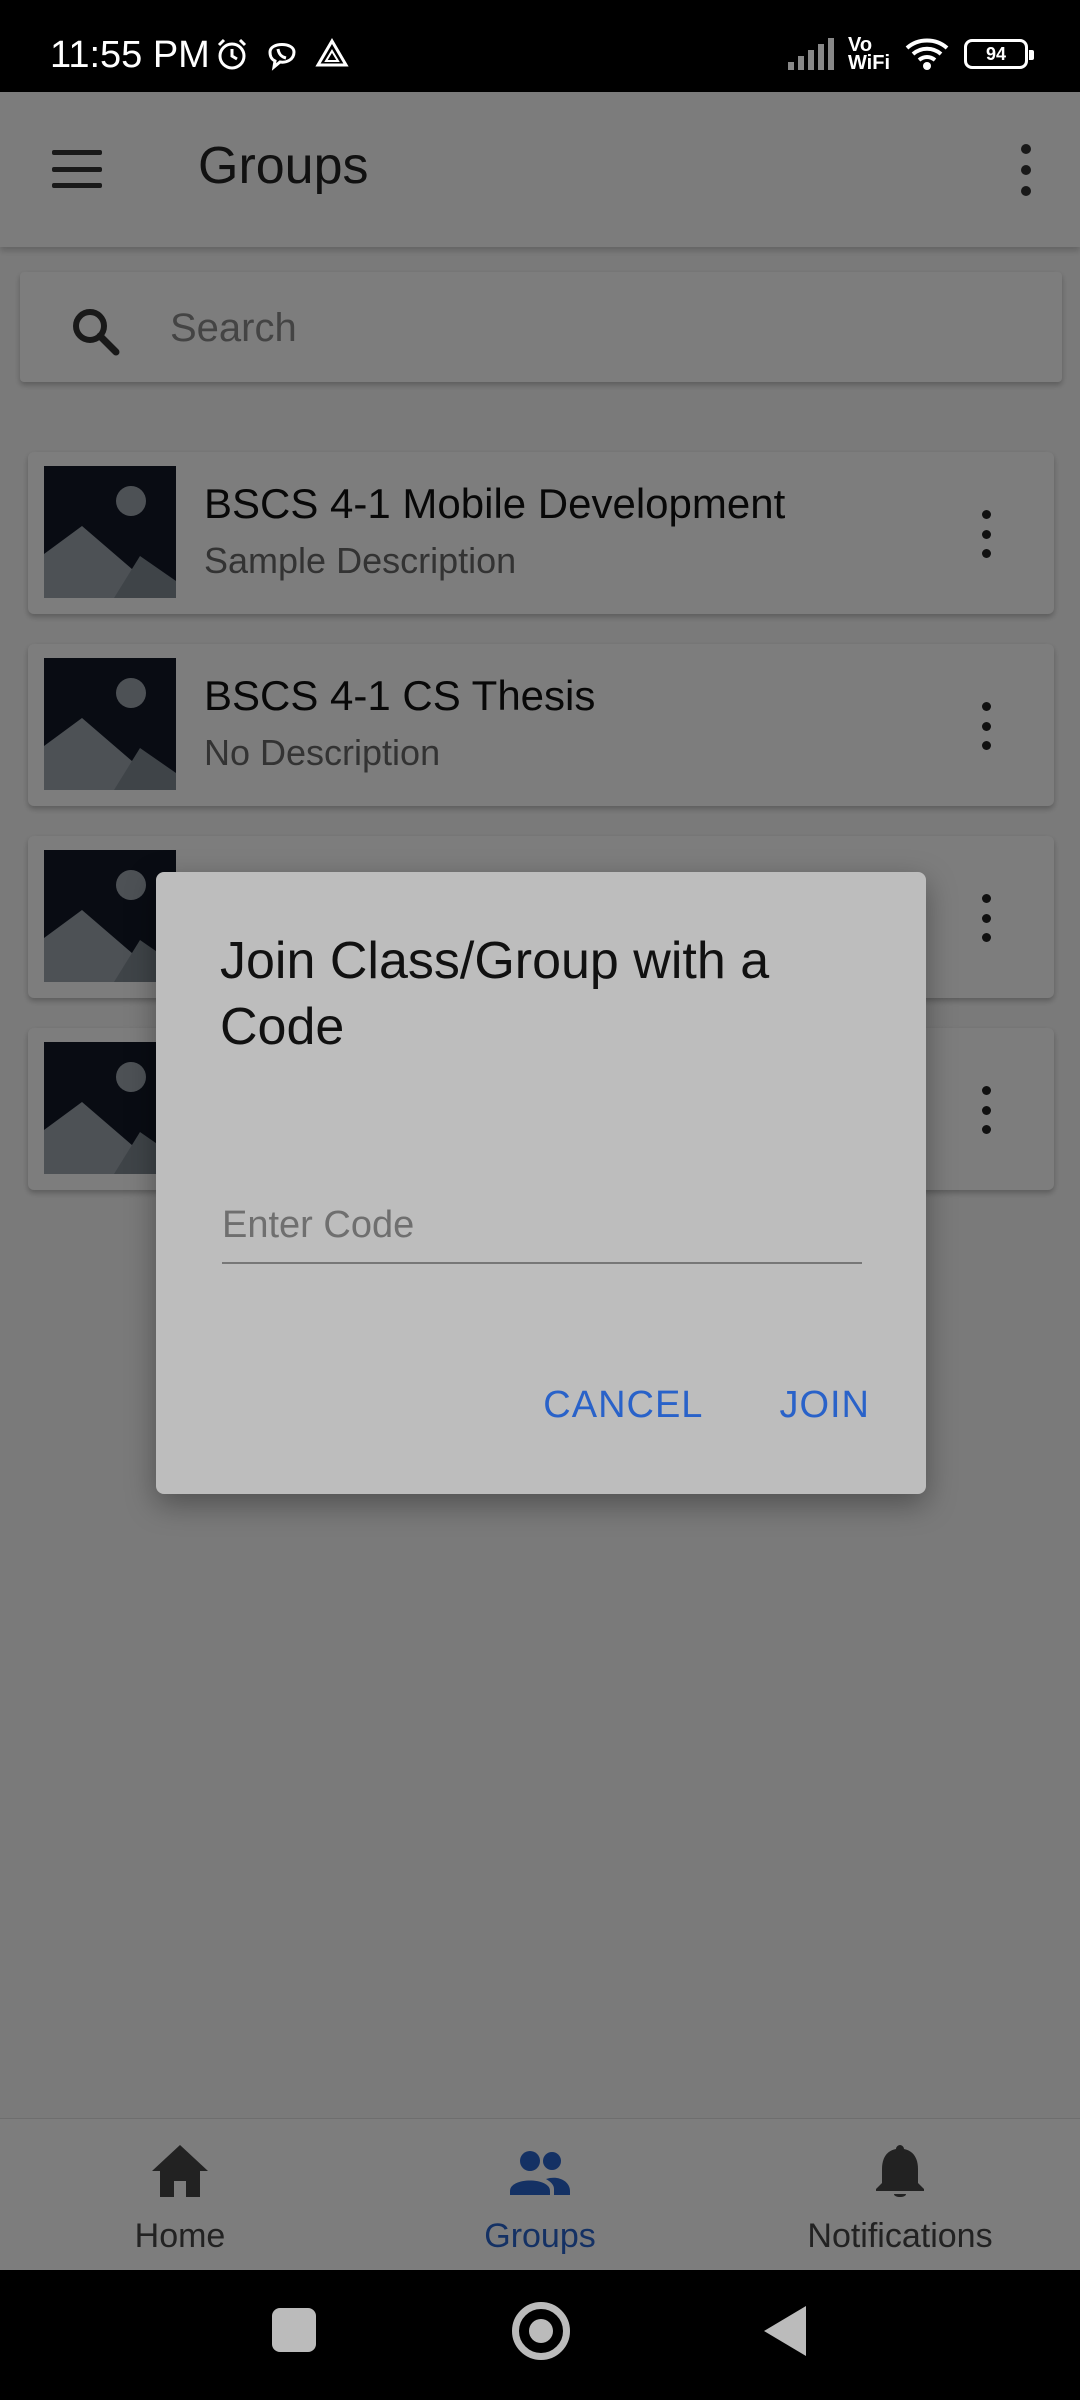 The width and height of the screenshot is (1080, 2400). I want to click on system-navigation-bar, so click(540, 2335).